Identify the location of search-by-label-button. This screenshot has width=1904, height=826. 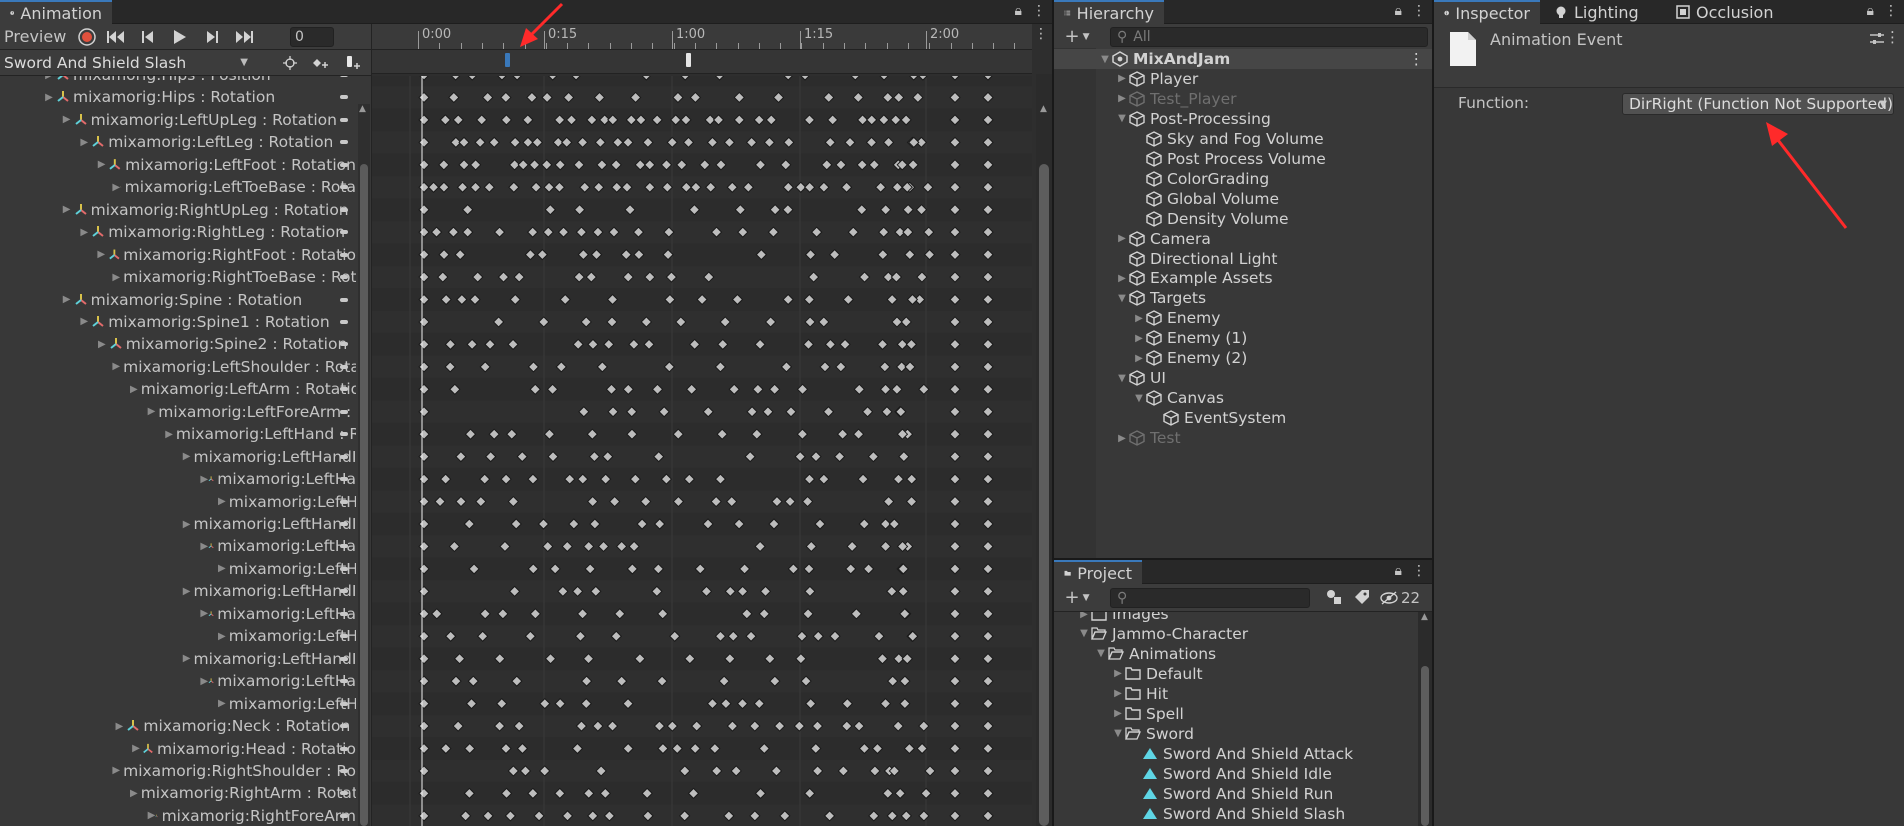
(1362, 597).